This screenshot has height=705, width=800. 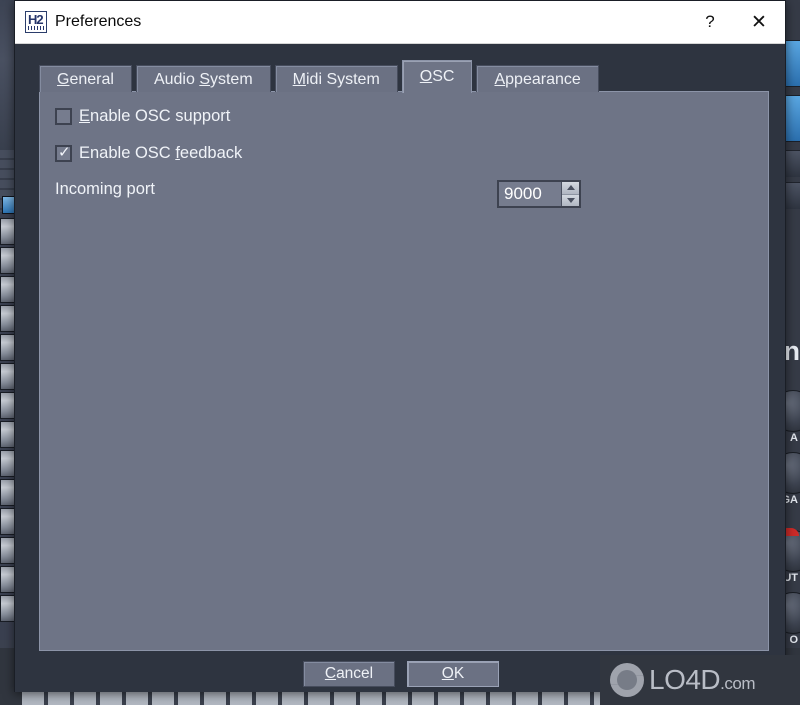 I want to click on chevron-down-icon, so click(x=570, y=200).